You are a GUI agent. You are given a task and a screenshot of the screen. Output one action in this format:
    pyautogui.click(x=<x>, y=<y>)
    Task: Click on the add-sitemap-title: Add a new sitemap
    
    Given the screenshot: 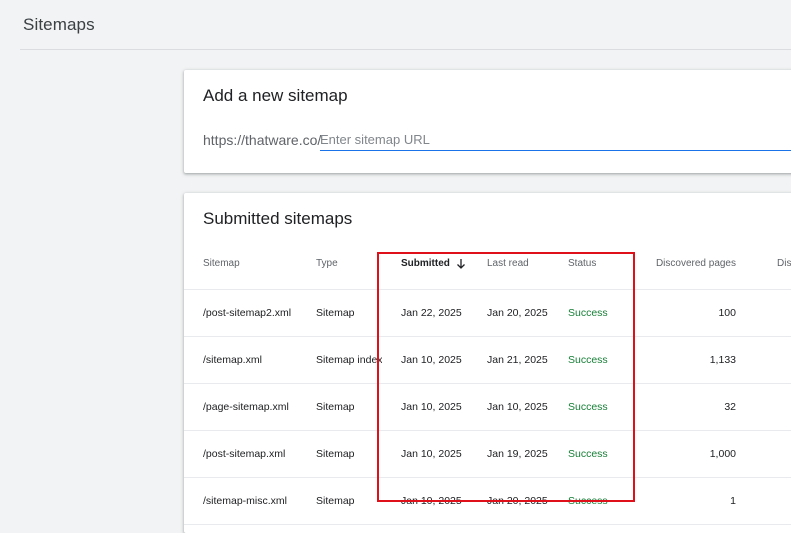 What is the action you would take?
    pyautogui.click(x=275, y=95)
    